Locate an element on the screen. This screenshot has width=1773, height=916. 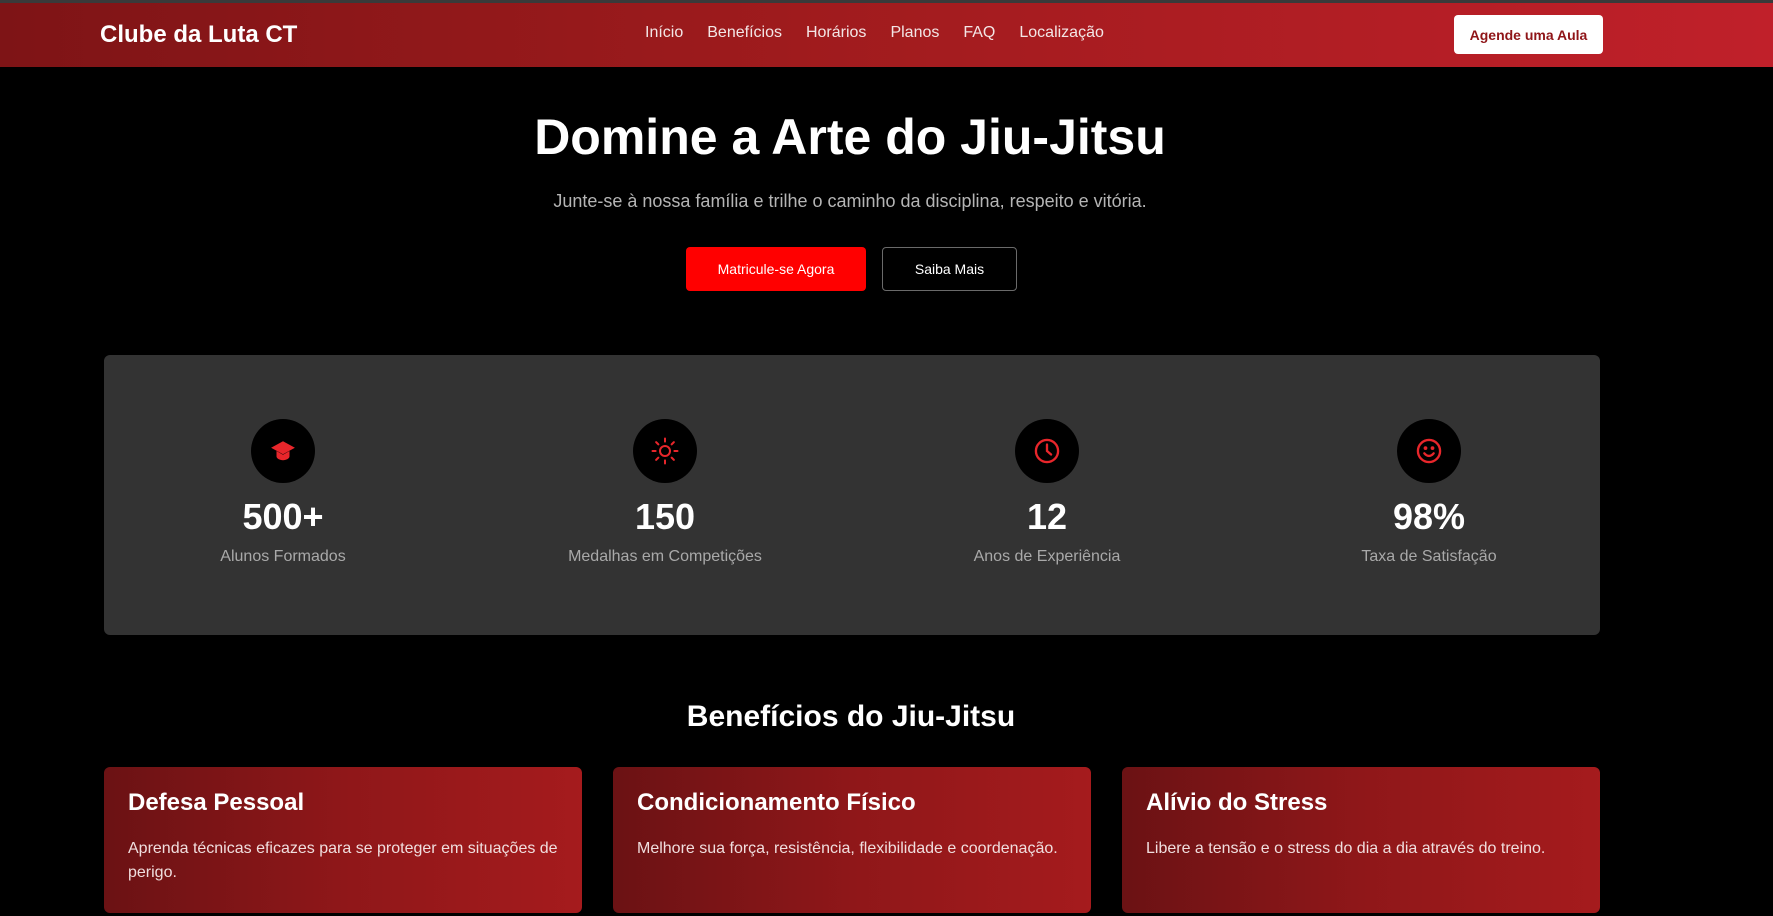
stat-value: 98% is located at coordinates (1429, 516).